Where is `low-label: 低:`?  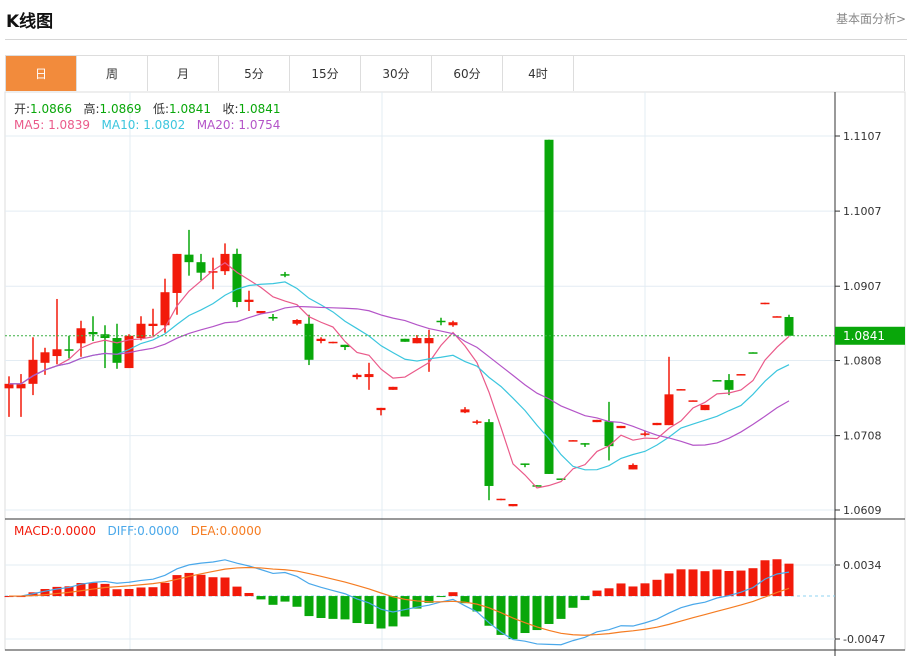
low-label: 低: is located at coordinates (161, 109).